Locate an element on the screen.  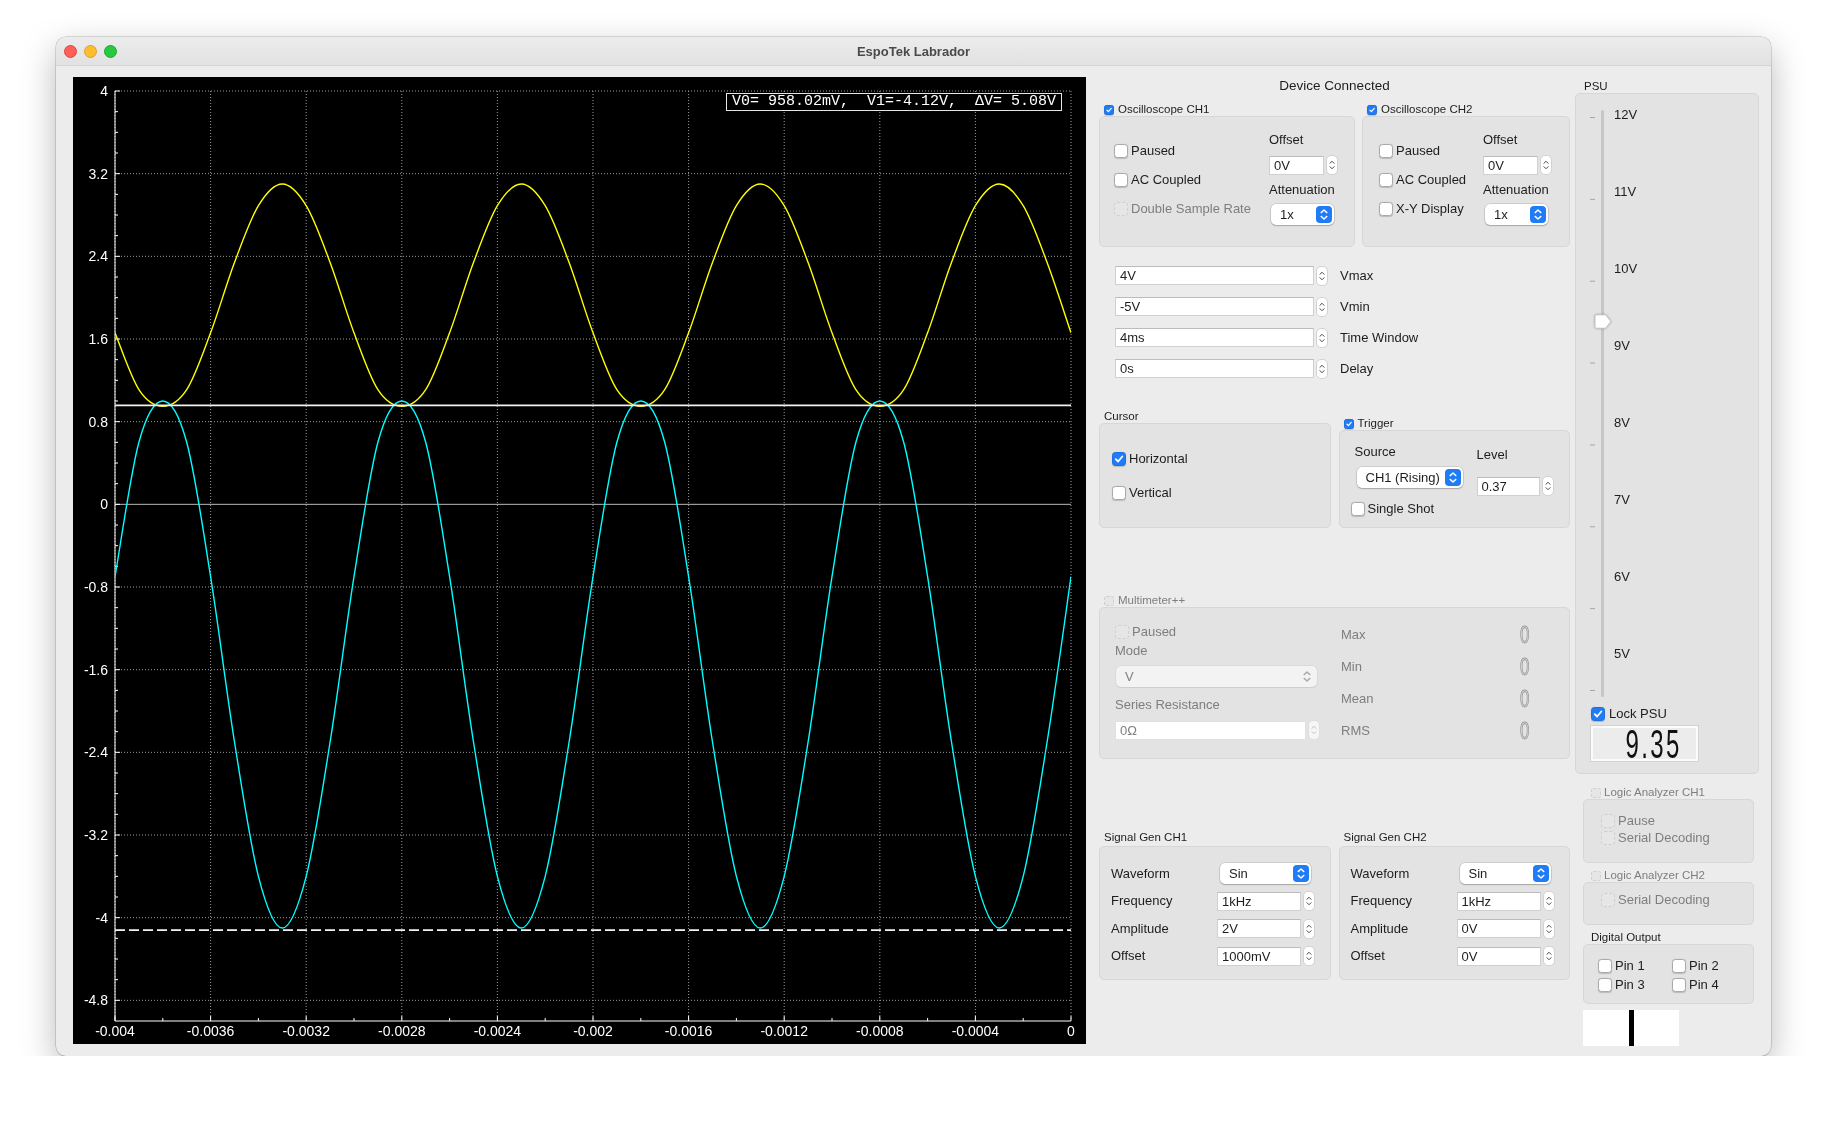
slider-handle is located at coordinates (1603, 321).